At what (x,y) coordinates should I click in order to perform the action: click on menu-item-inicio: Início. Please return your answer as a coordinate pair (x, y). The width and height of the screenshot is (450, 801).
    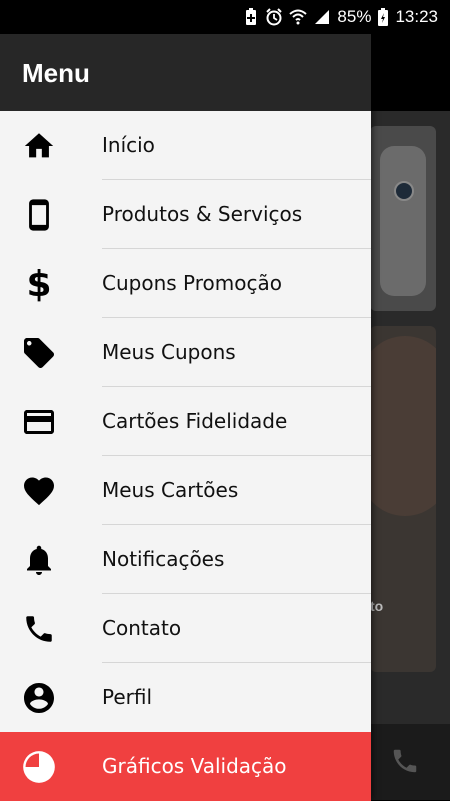
    Looking at the image, I should click on (185, 145).